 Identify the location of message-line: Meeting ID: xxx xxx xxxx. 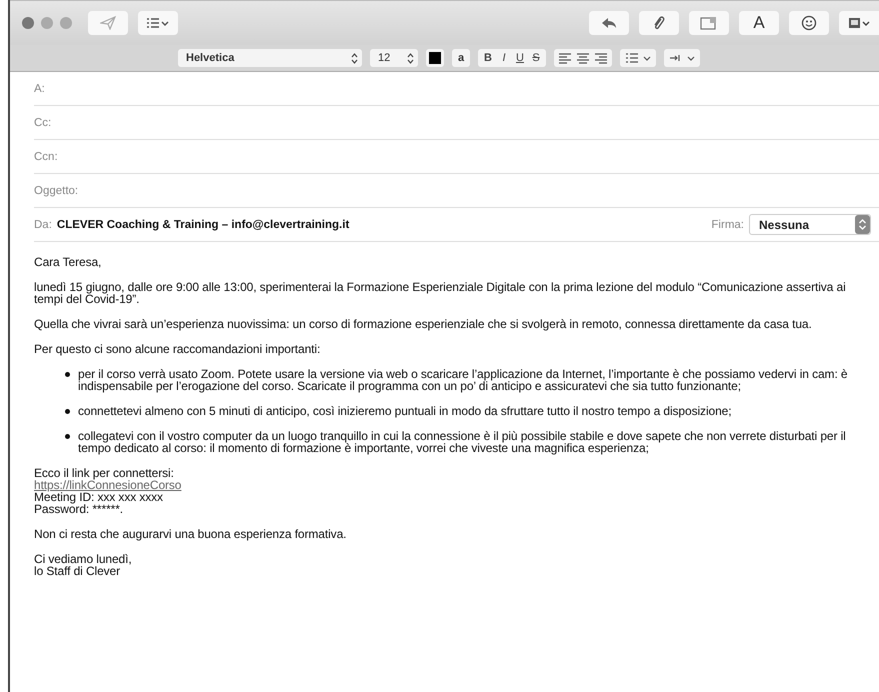
(98, 497).